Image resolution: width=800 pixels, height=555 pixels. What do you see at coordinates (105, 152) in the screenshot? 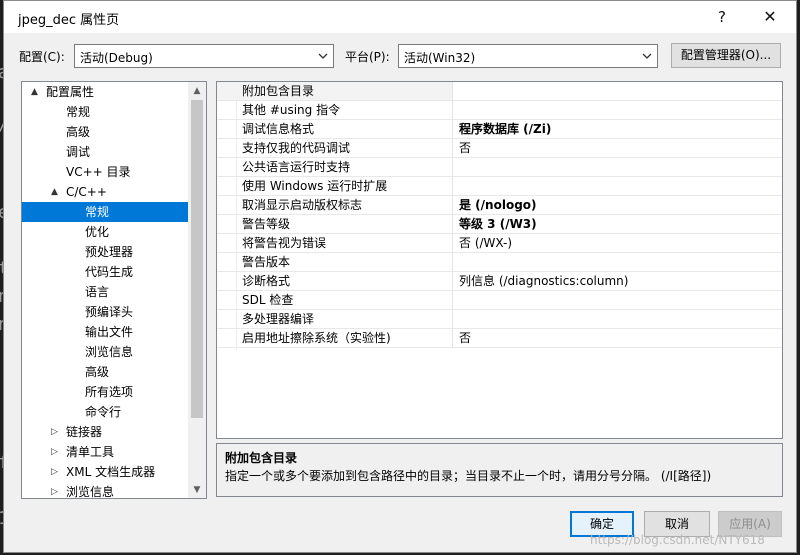
I see `tree-item-debugging: 调试` at bounding box center [105, 152].